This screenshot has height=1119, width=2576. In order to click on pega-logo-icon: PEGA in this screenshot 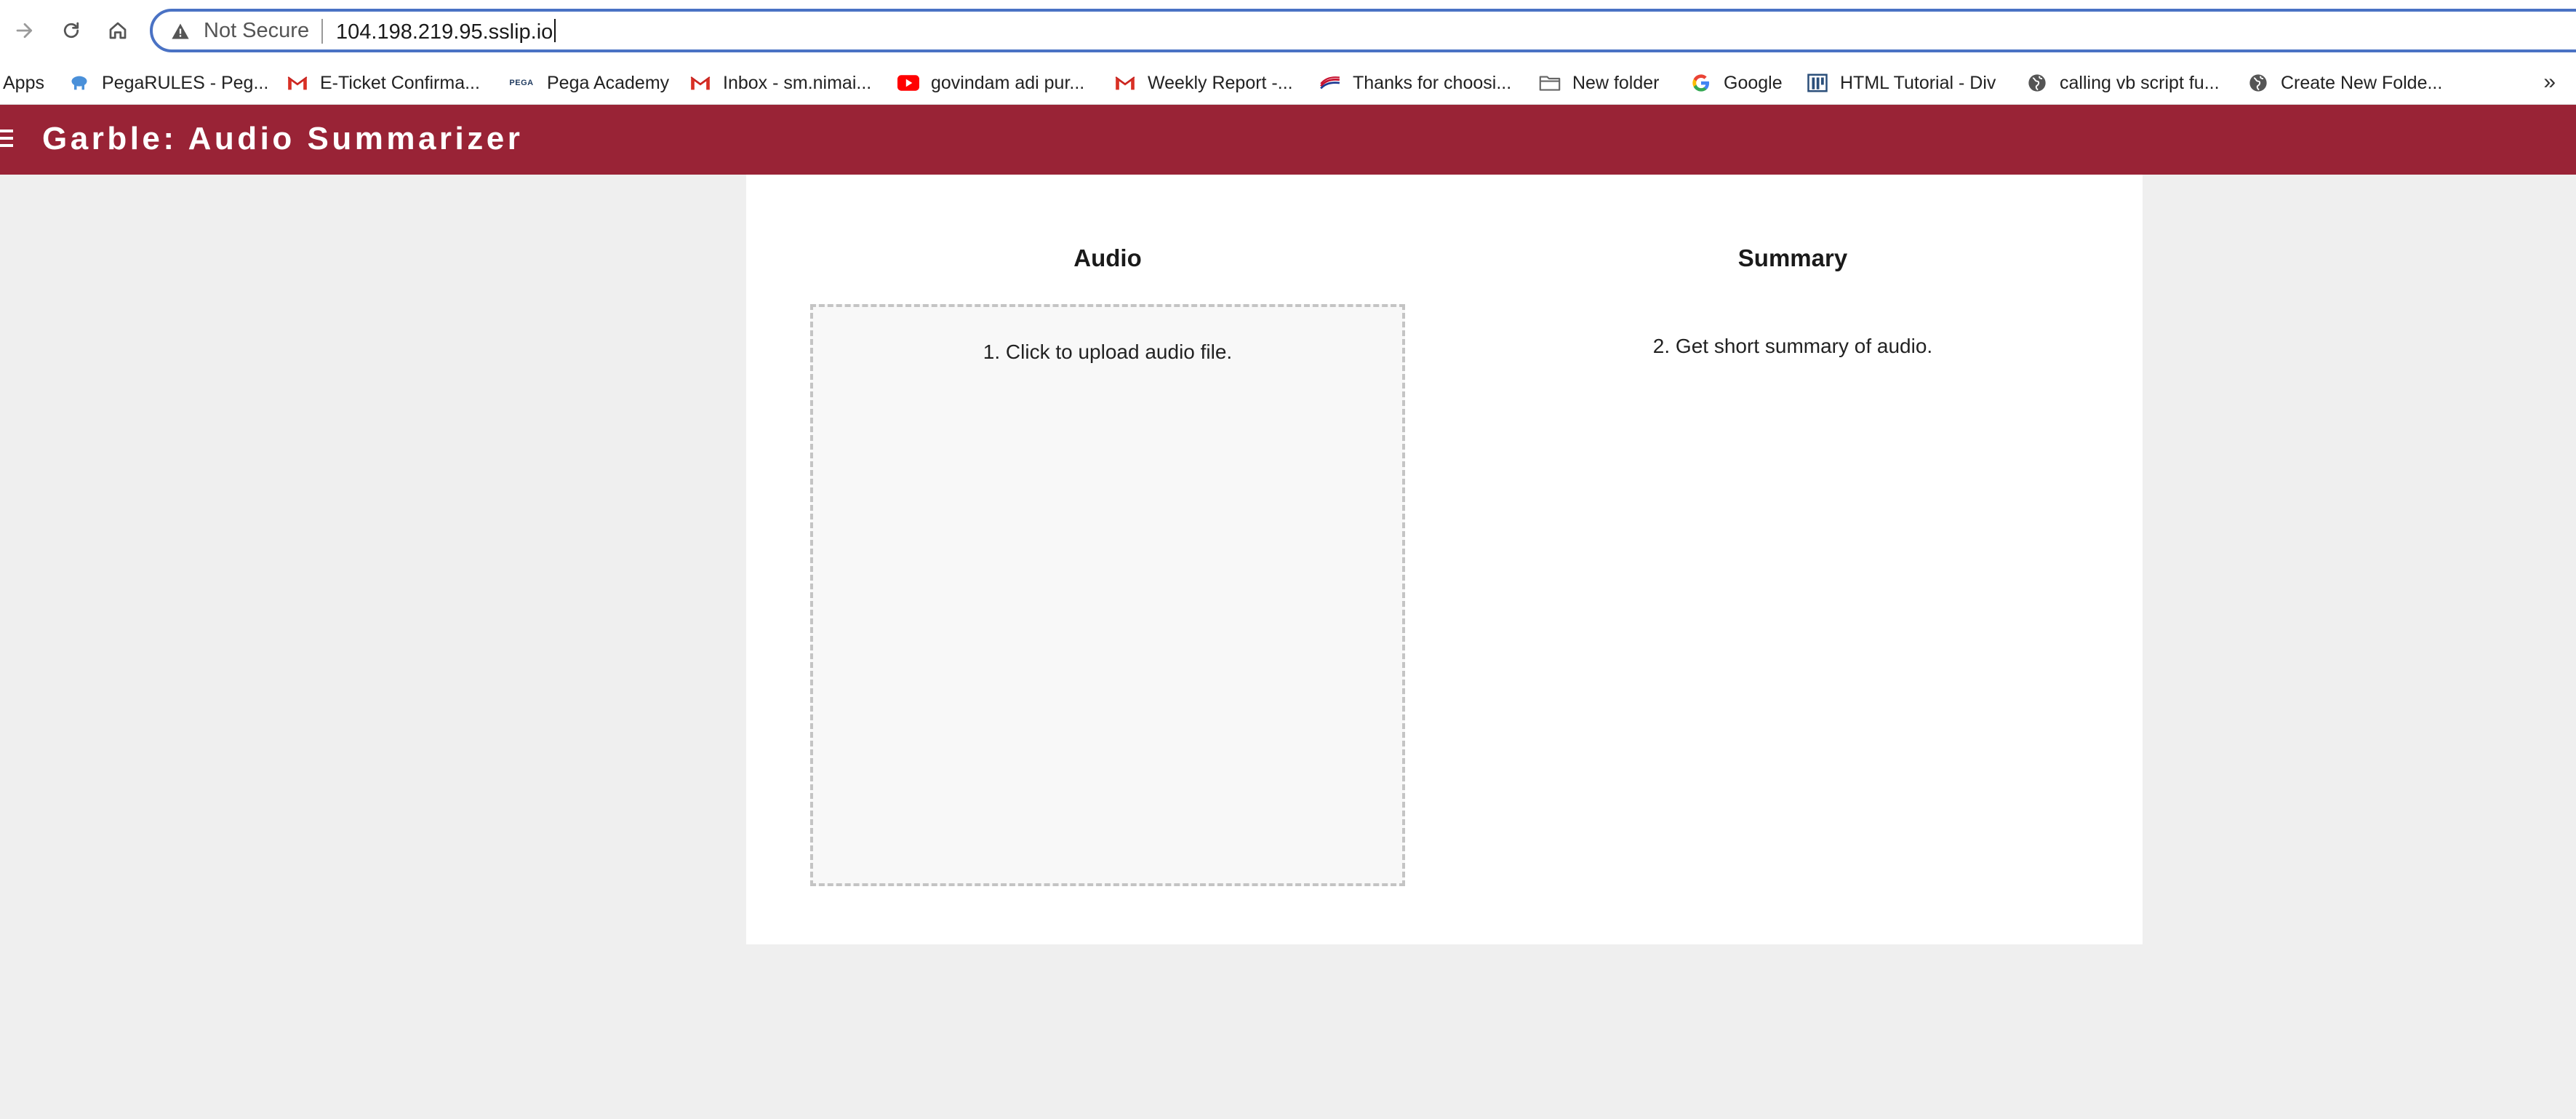, I will do `click(521, 83)`.